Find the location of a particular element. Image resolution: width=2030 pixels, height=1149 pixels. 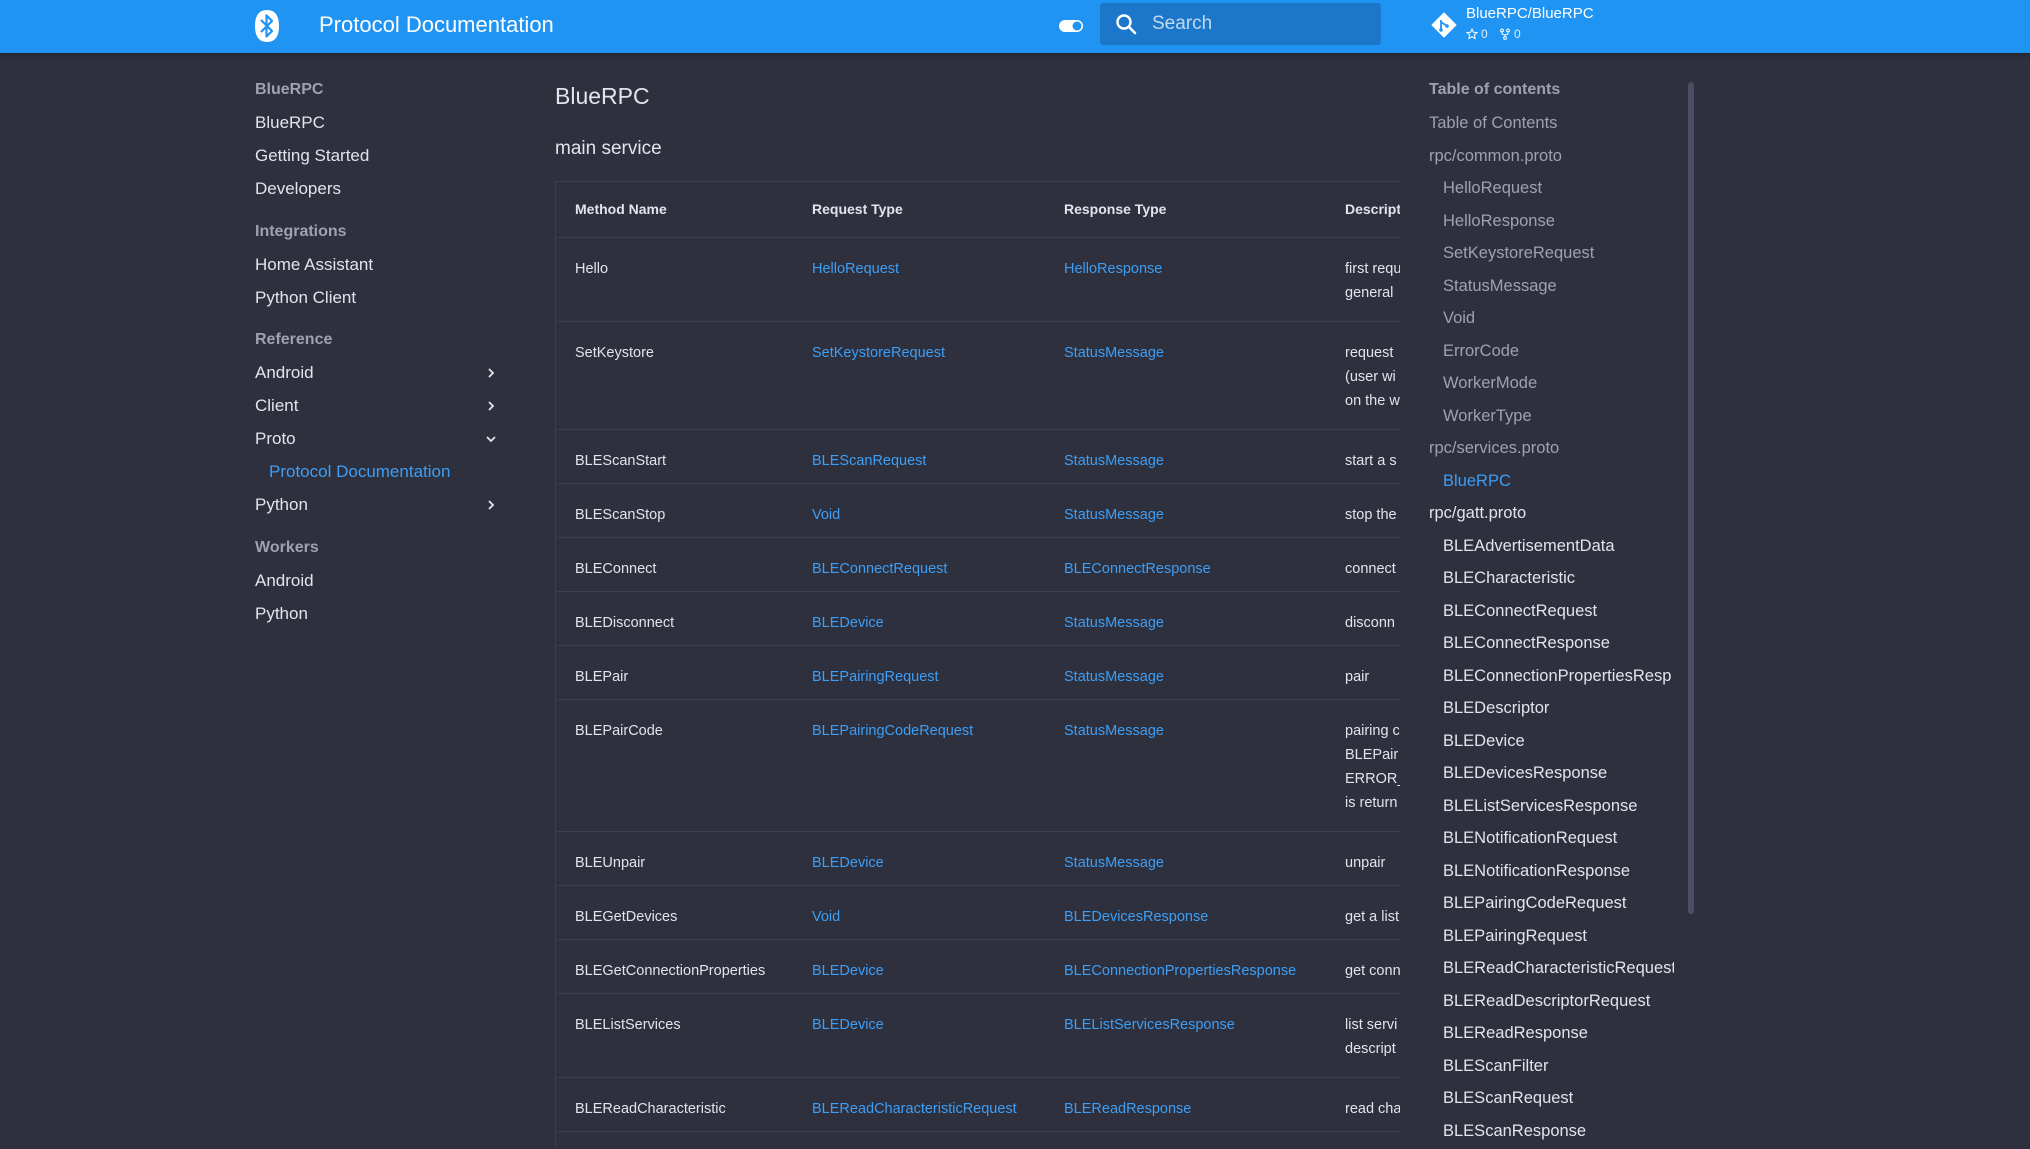

sidebar-item-bluerpc: BlueRPC is located at coordinates (377, 123).